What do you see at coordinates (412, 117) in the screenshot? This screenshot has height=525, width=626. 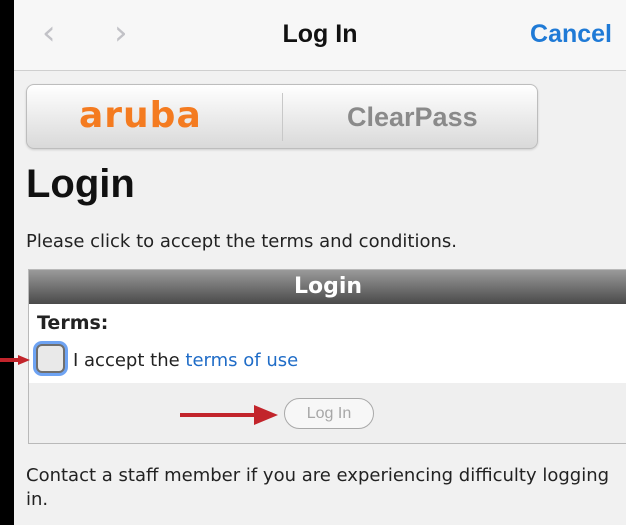 I see `clearpass-logo: ClearPass` at bounding box center [412, 117].